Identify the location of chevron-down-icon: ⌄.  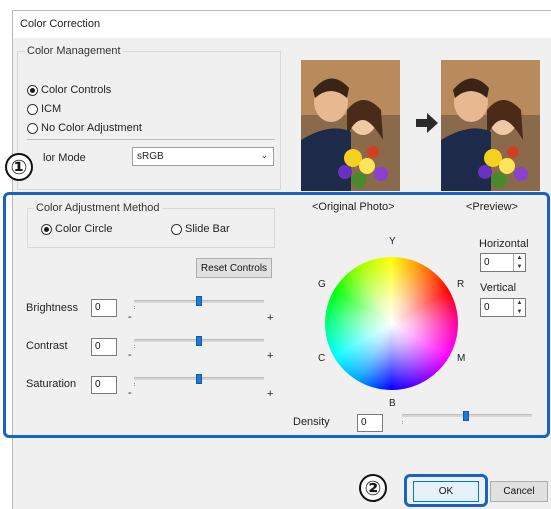
(264, 155).